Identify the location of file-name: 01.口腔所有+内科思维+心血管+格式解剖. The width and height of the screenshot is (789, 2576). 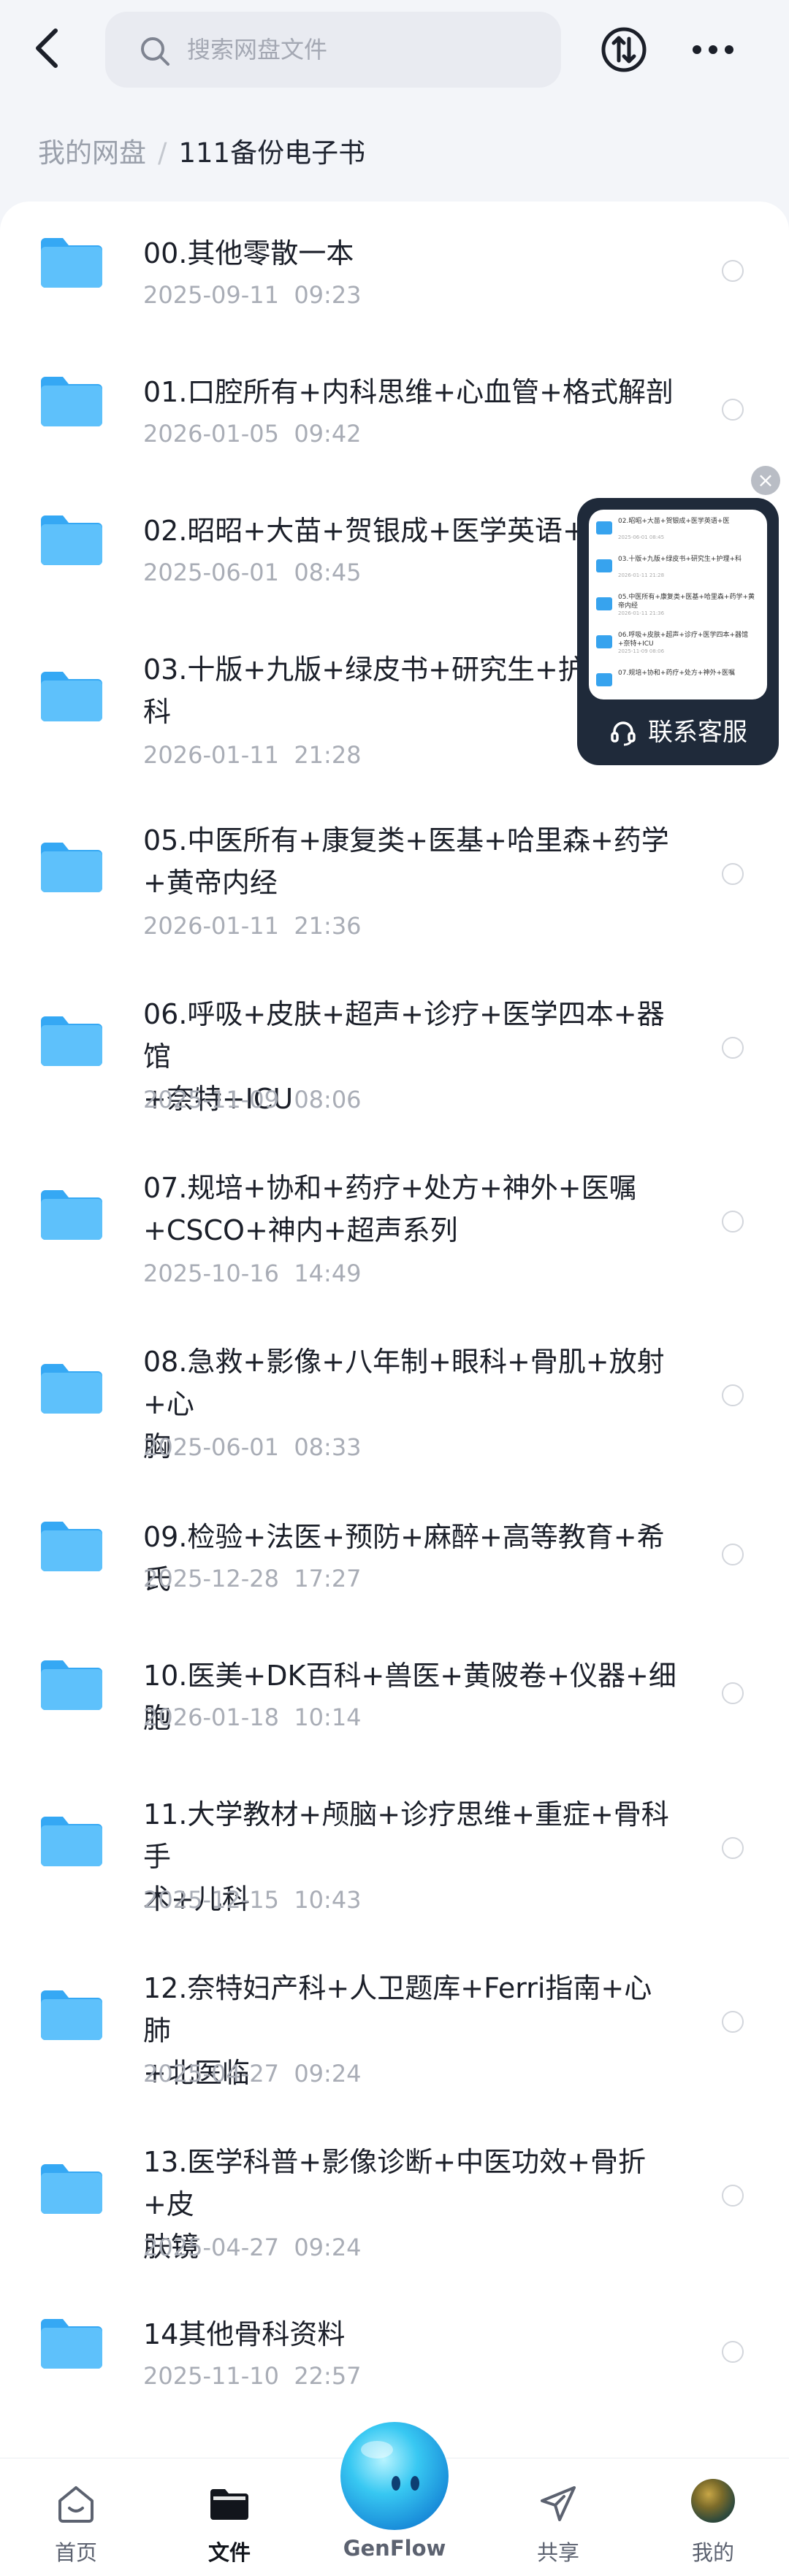
(409, 392).